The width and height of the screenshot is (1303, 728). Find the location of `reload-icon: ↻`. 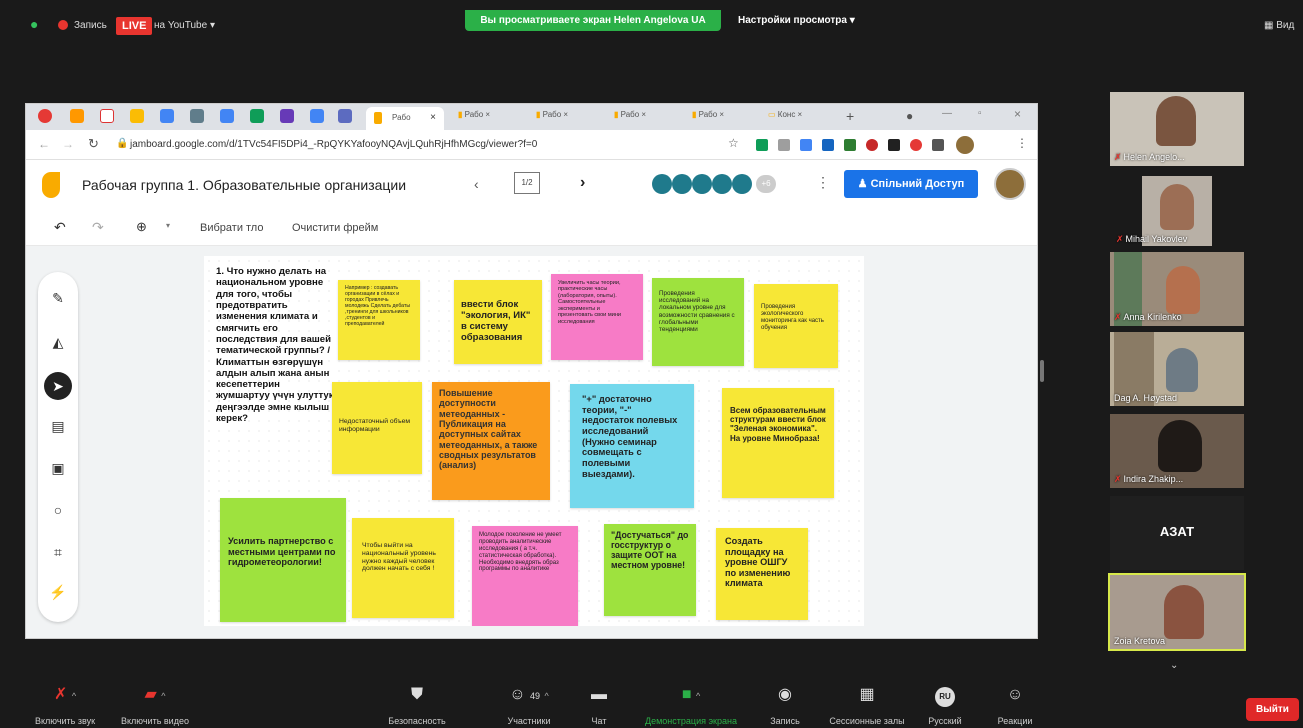

reload-icon: ↻ is located at coordinates (93, 144).